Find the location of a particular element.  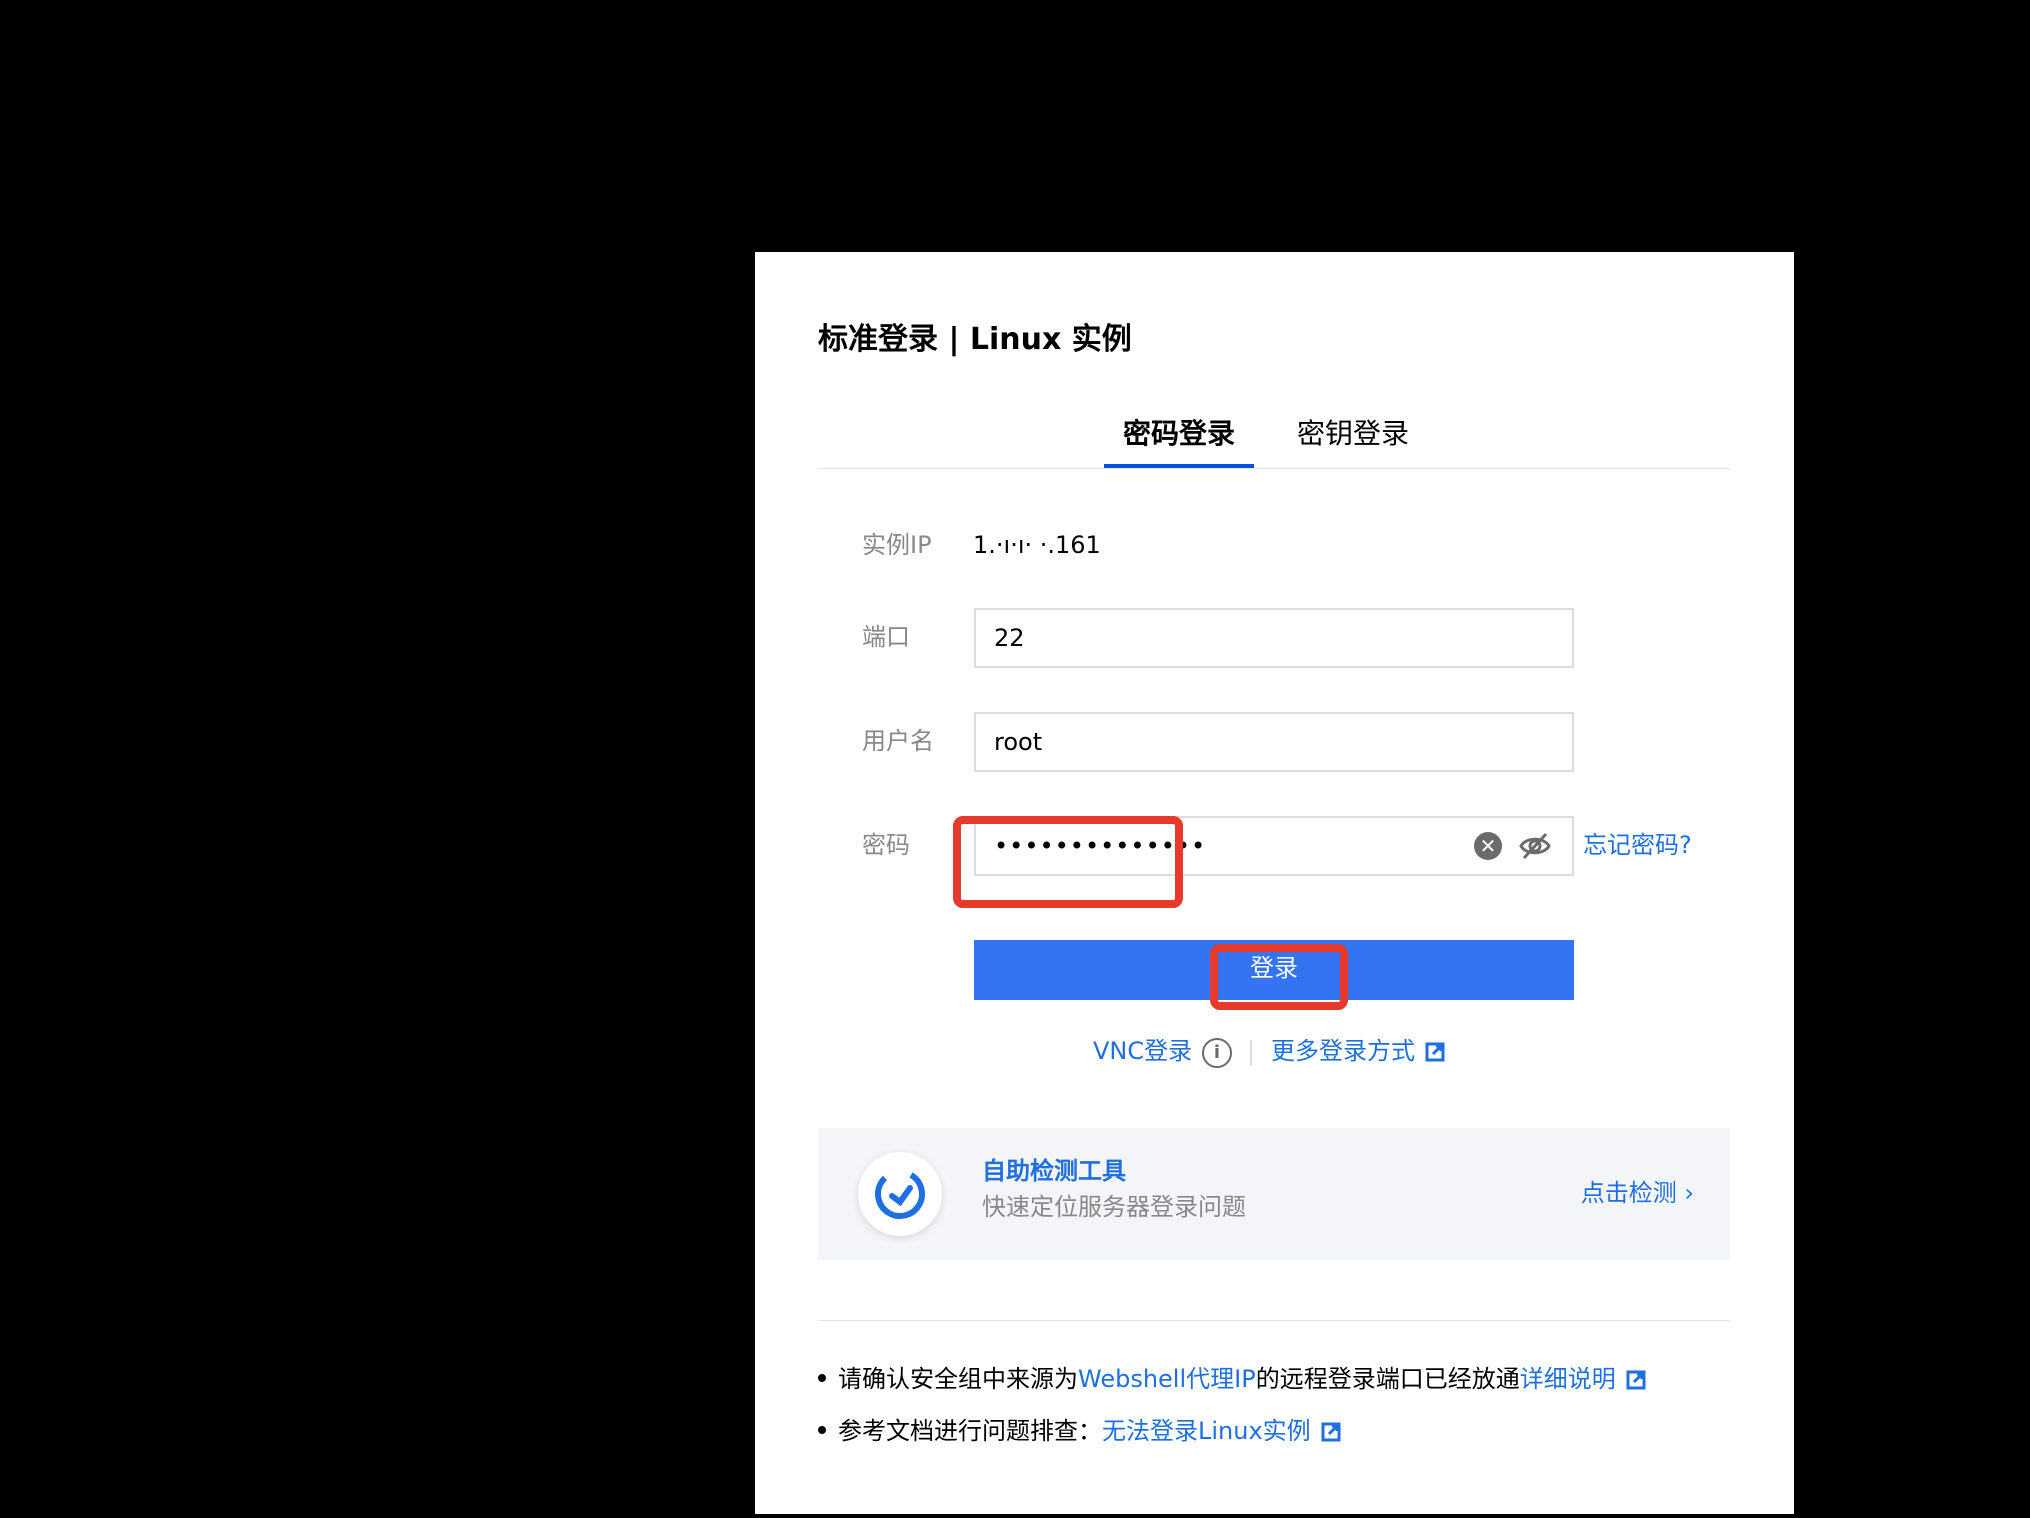

link-separator is located at coordinates (1251, 1053).